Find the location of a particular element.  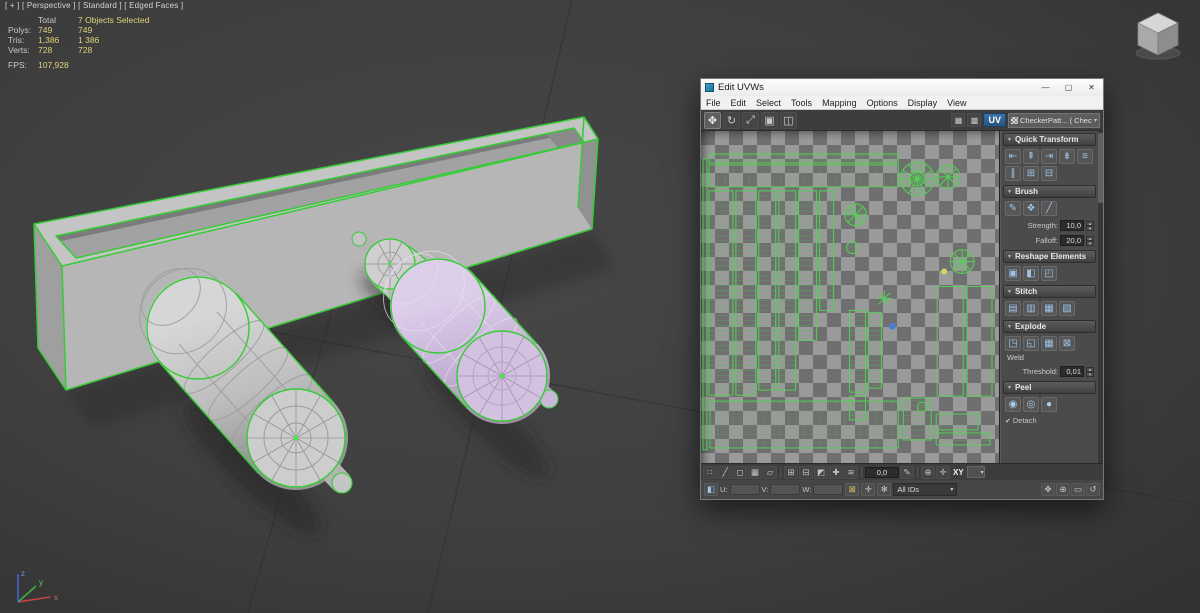

strength-field: 10,0 is located at coordinates (1072, 225).